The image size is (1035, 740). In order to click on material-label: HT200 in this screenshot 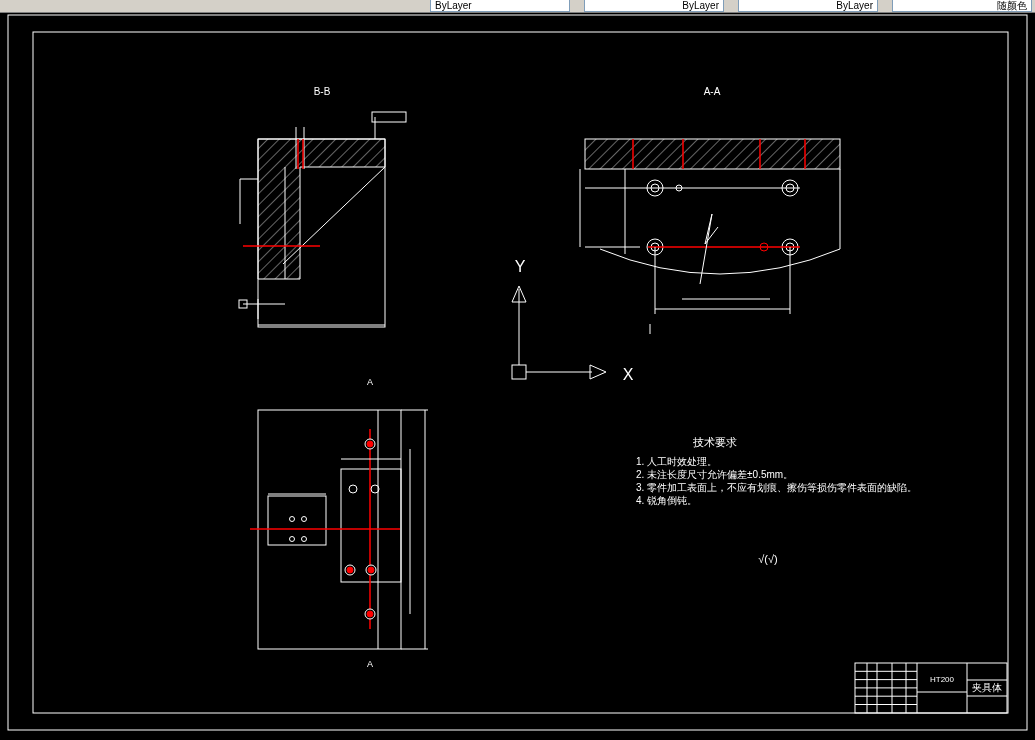, I will do `click(942, 679)`.